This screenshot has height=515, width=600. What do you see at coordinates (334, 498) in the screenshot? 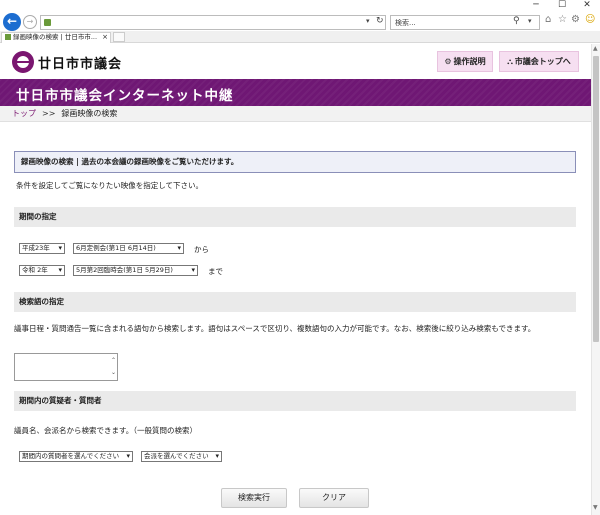
I see `clear-button: クリア` at bounding box center [334, 498].